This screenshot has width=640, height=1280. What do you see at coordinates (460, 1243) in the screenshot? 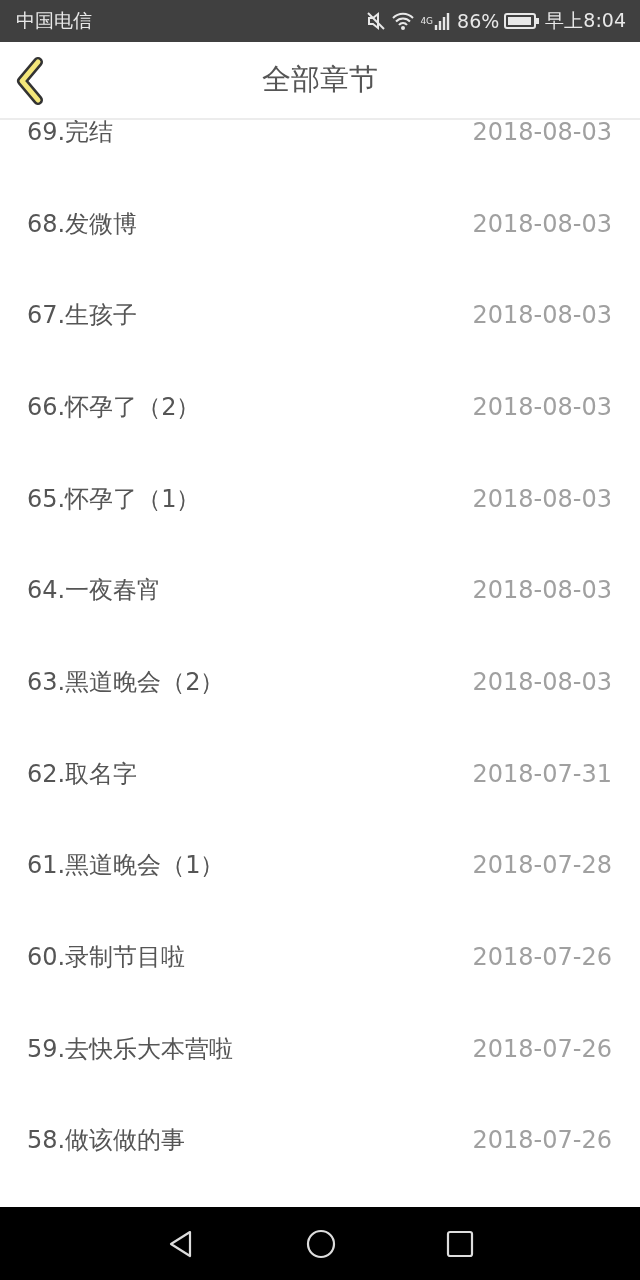
I see `recents-nav-icon` at bounding box center [460, 1243].